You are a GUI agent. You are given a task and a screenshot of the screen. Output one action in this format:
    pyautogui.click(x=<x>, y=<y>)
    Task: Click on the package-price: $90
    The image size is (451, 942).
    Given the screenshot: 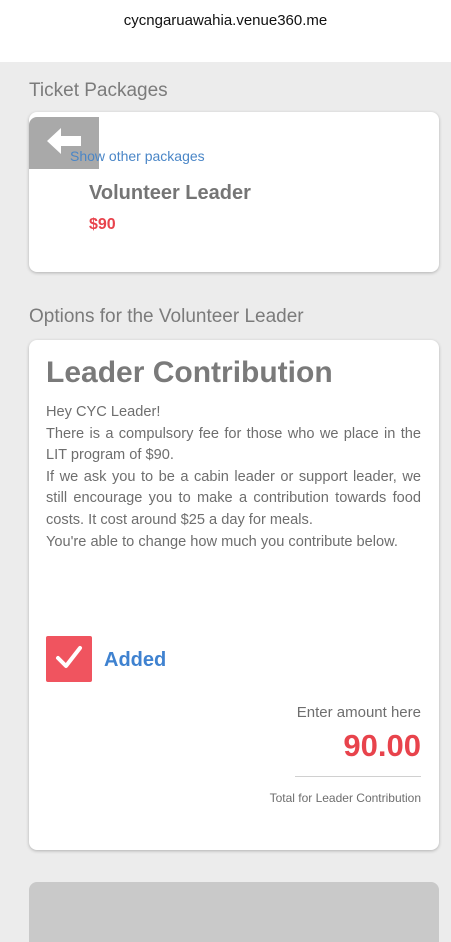 What is the action you would take?
    pyautogui.click(x=102, y=224)
    